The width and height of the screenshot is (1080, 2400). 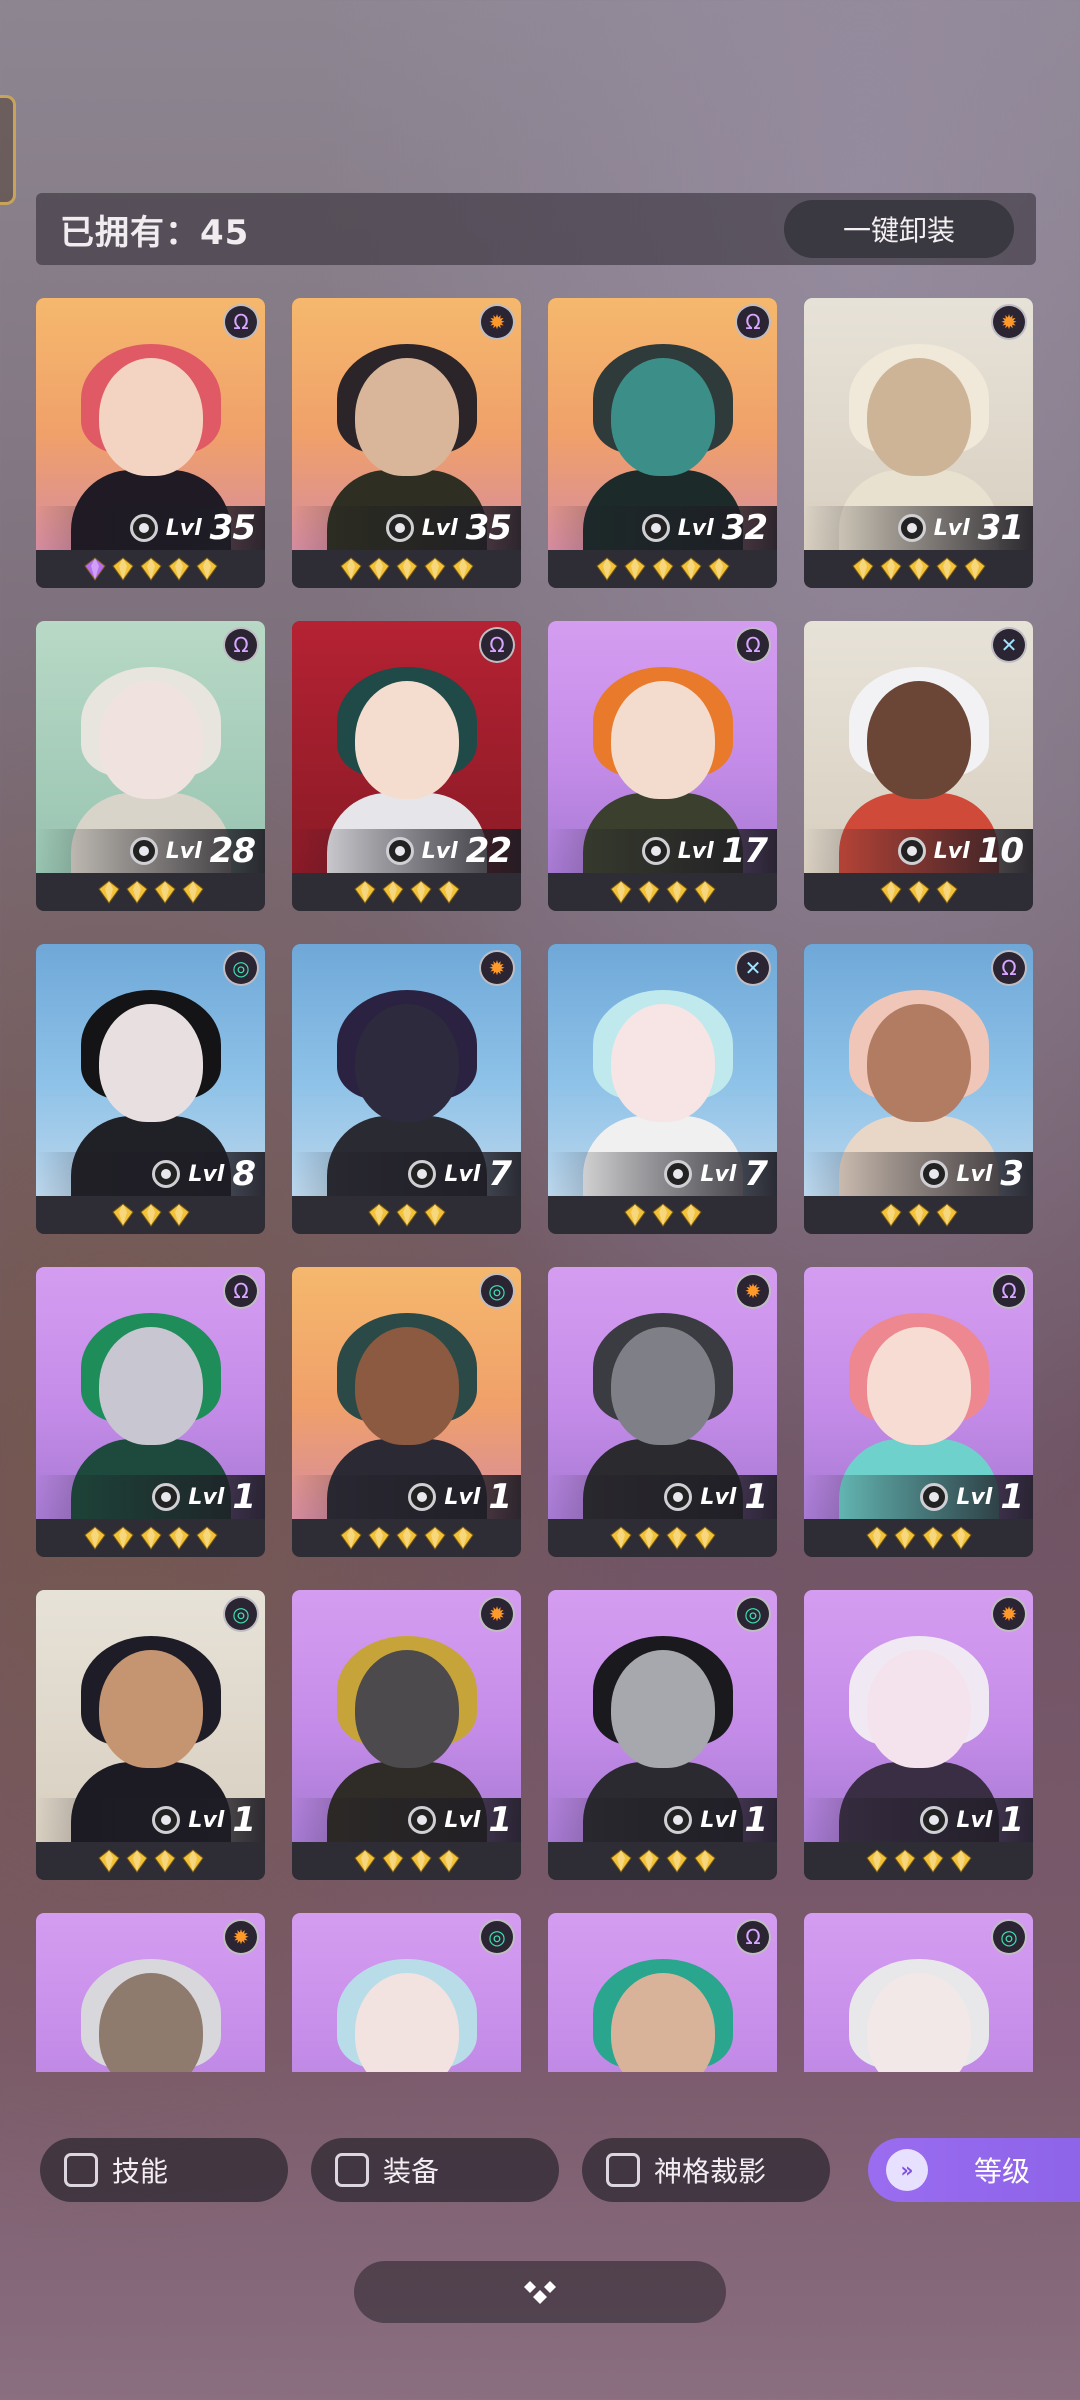 I want to click on hero-card: Ω Lvl 17, so click(x=662, y=766).